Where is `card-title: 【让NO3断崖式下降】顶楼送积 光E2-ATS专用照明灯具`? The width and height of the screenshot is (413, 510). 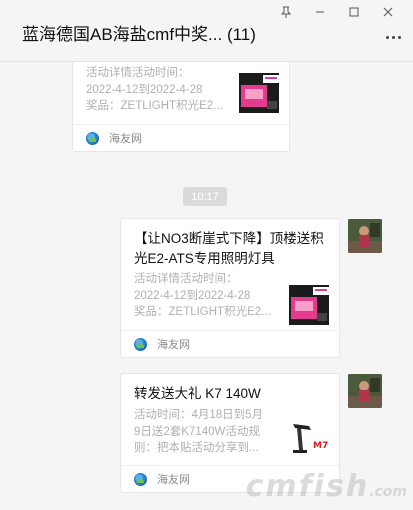 card-title: 【让NO3断崖式下降】顶楼送积 光E2-ATS专用照明灯具 is located at coordinates (233, 249).